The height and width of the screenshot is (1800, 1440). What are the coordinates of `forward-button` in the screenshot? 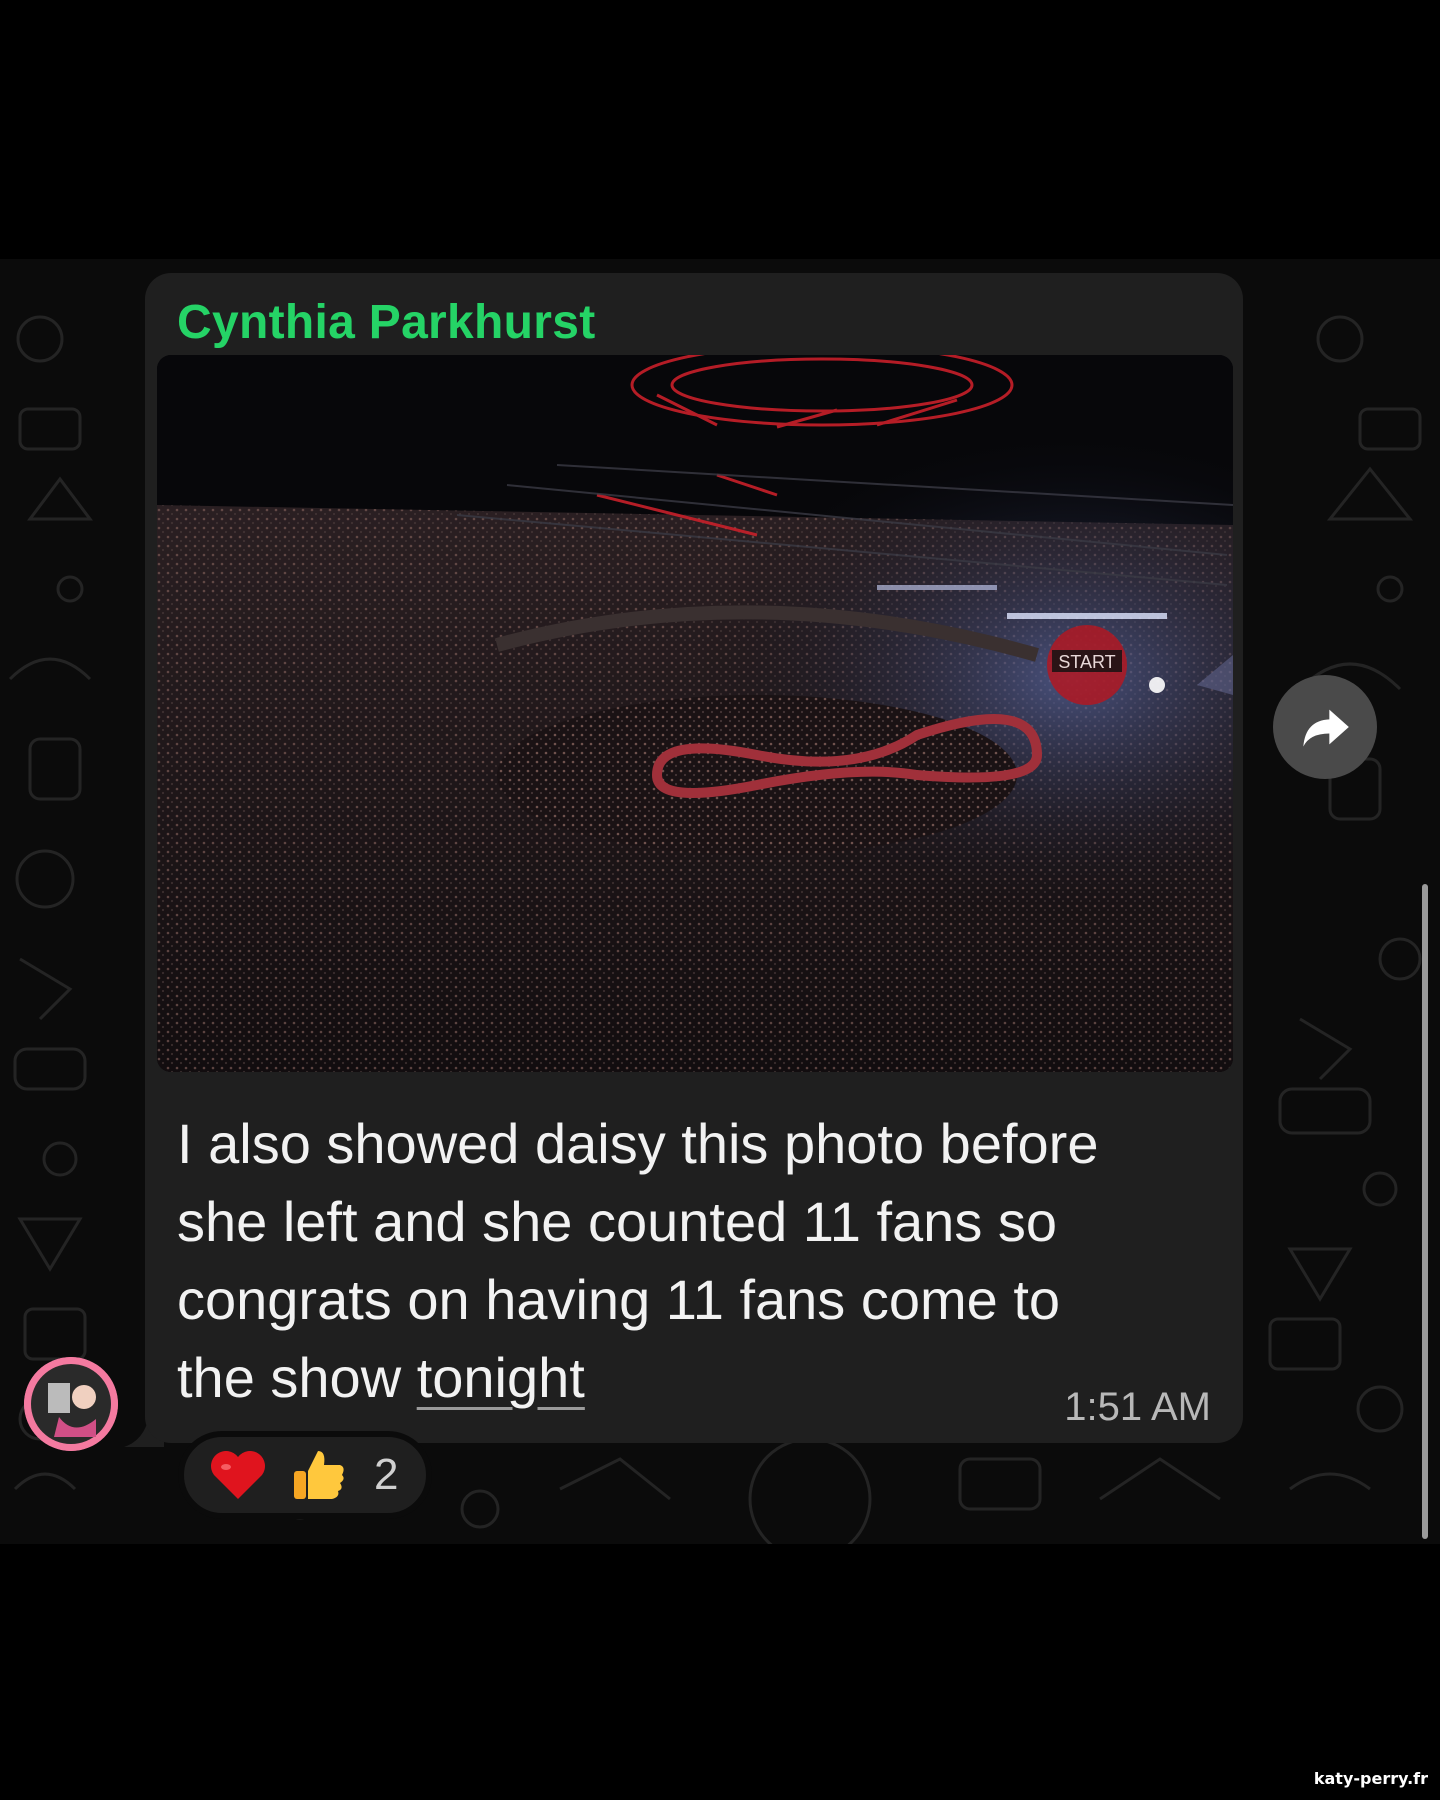 It's located at (1325, 727).